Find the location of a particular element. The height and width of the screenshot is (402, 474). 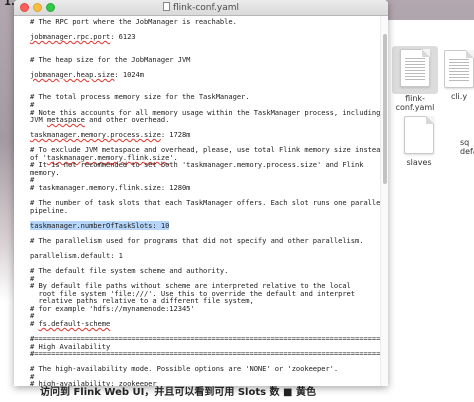

finder-file-flink-conf: flink-conf.yaml is located at coordinates (415, 79).